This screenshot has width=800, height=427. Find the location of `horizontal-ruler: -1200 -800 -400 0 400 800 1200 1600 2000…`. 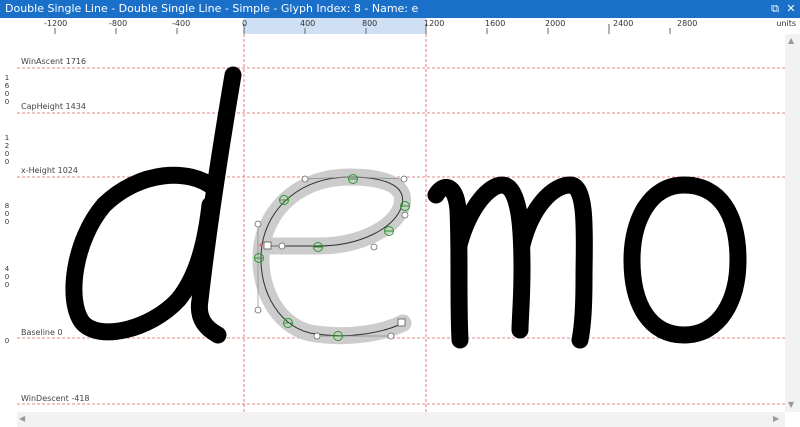

horizontal-ruler: -1200 -800 -400 0 400 800 1200 1600 2000… is located at coordinates (408, 26).